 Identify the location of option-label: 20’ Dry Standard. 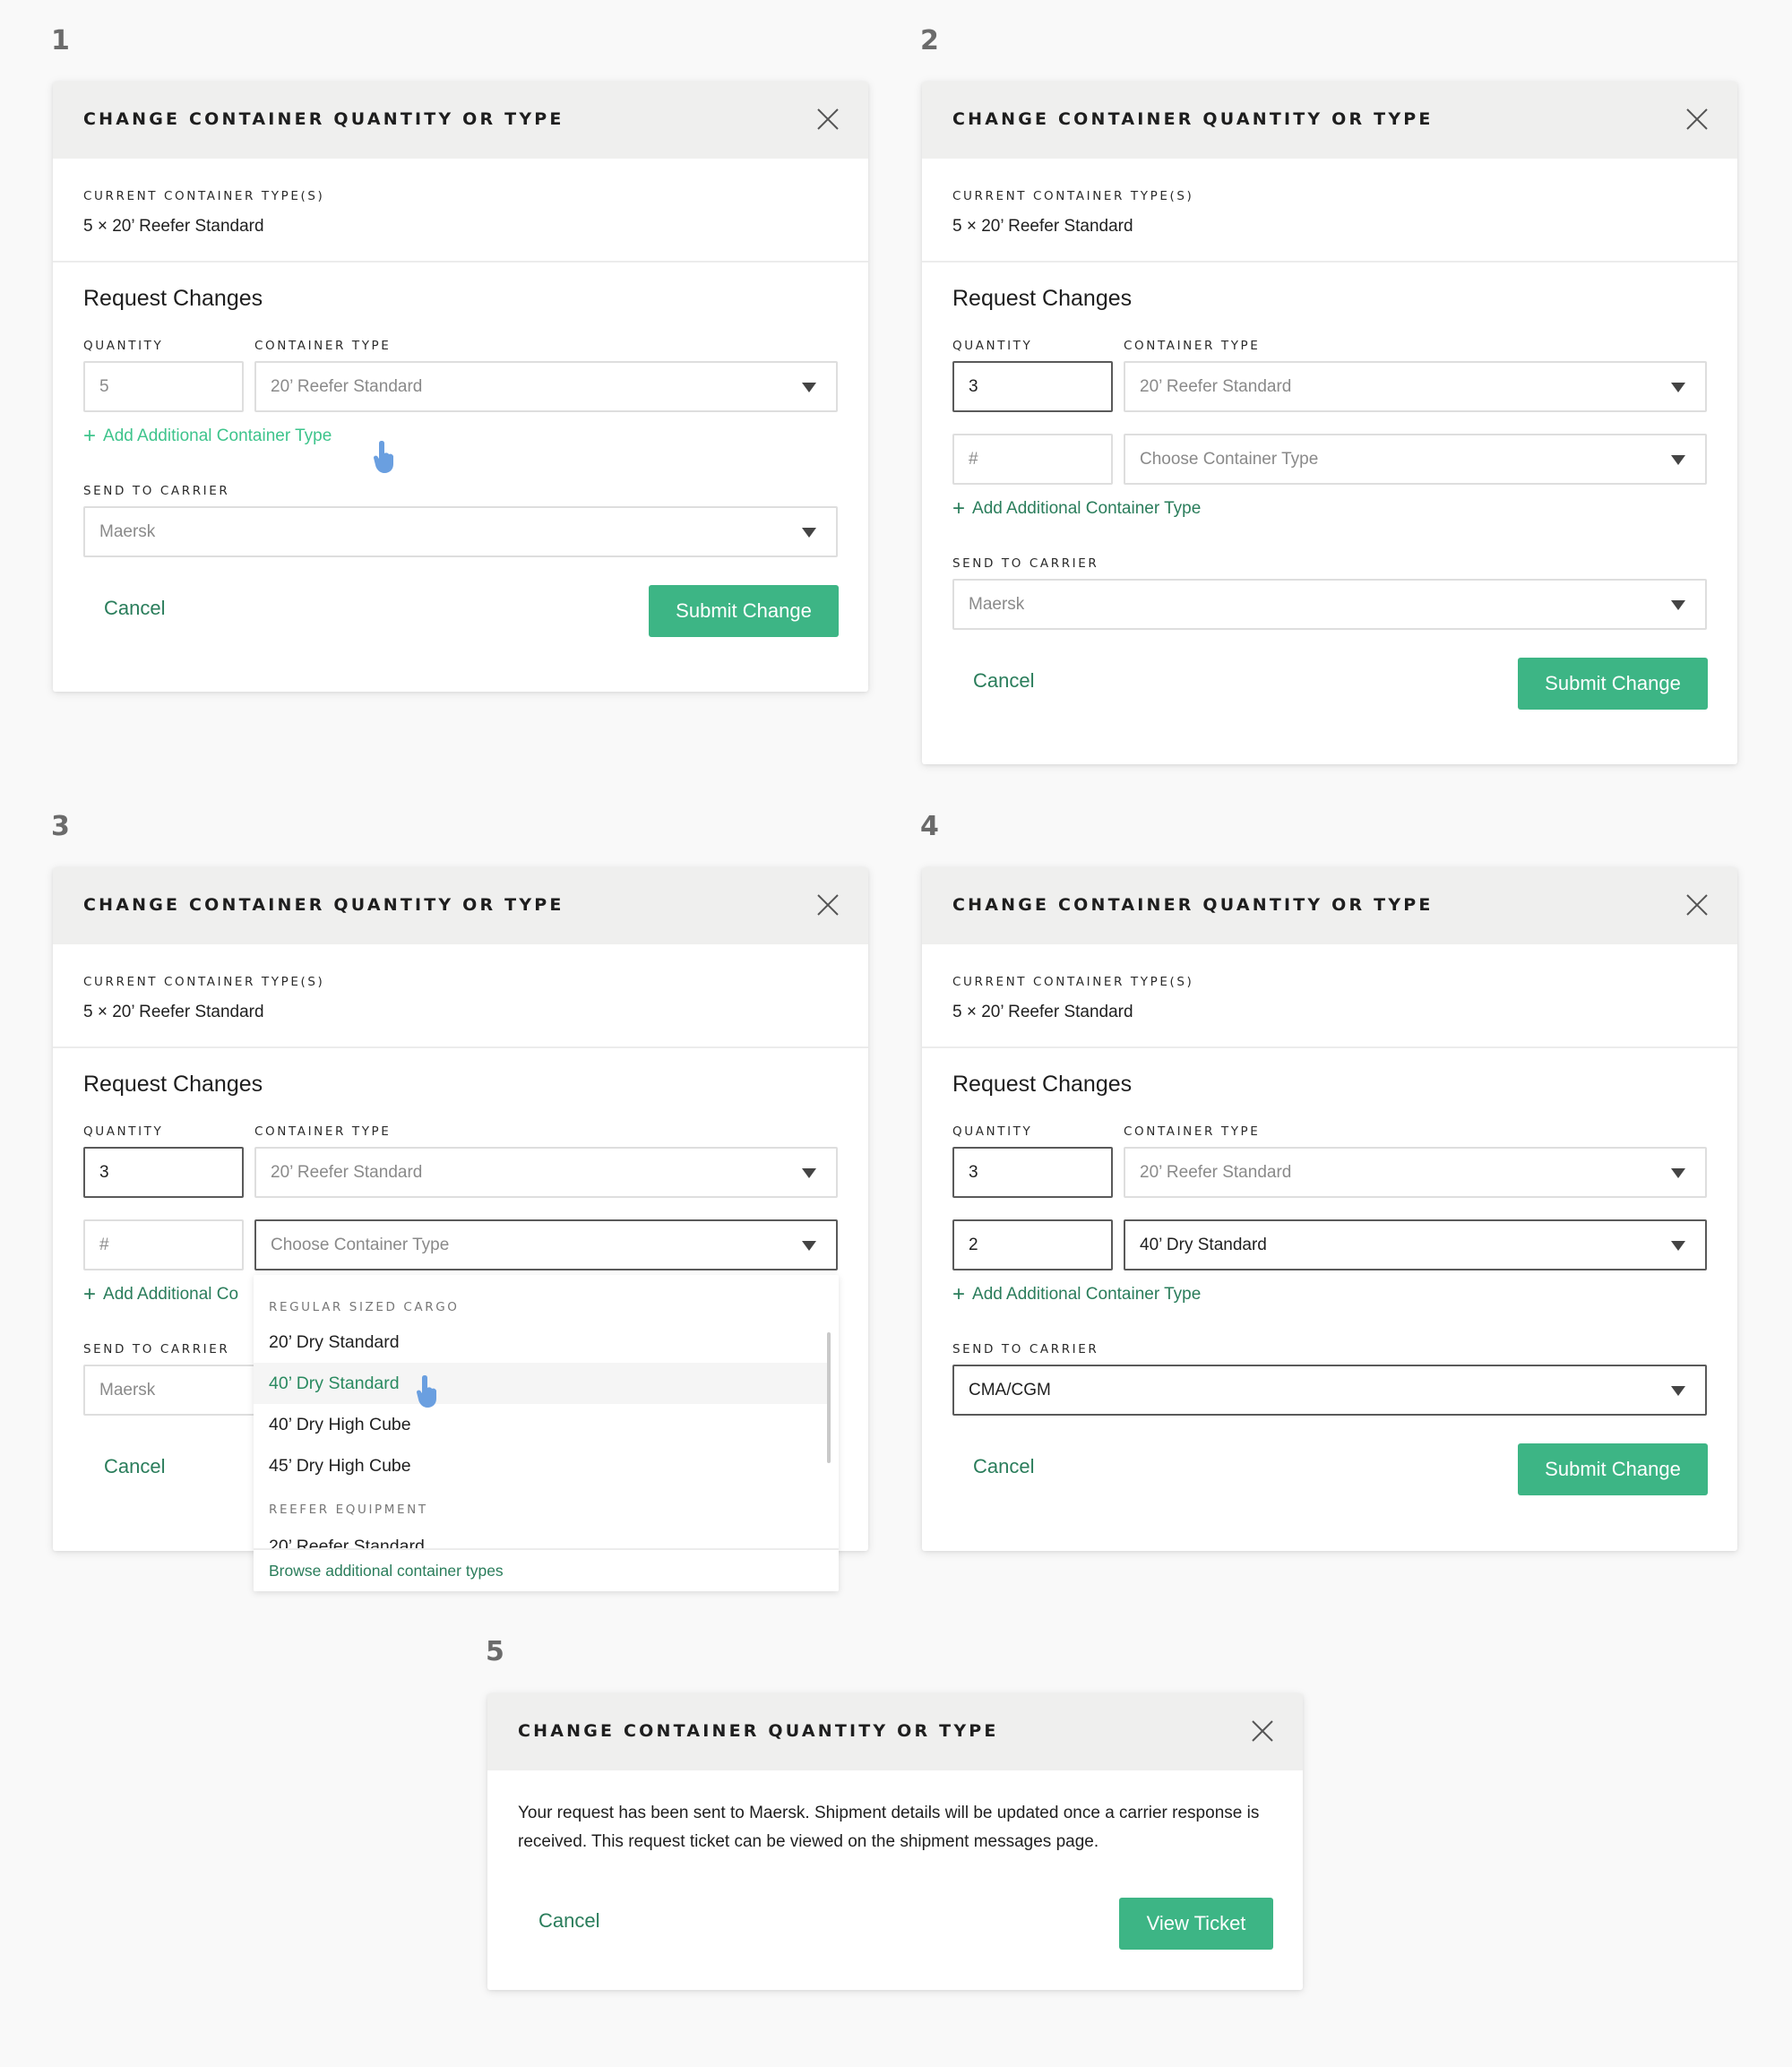
(335, 1341).